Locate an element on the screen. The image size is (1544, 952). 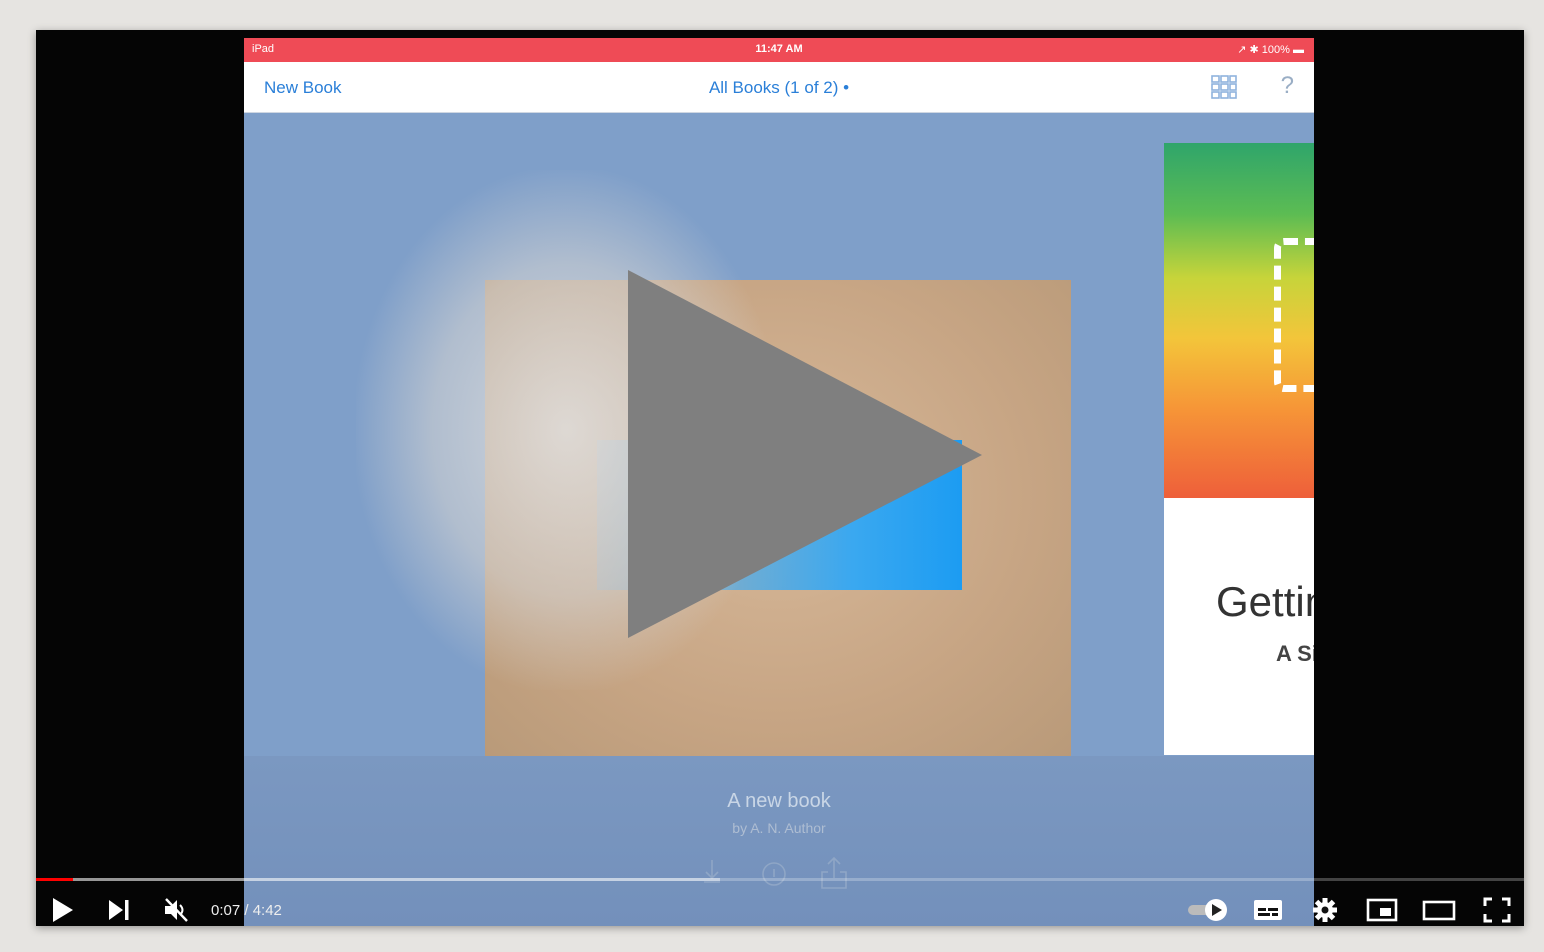
status-battery: ↗ ✱ 100% ▬ is located at coordinates (1270, 50).